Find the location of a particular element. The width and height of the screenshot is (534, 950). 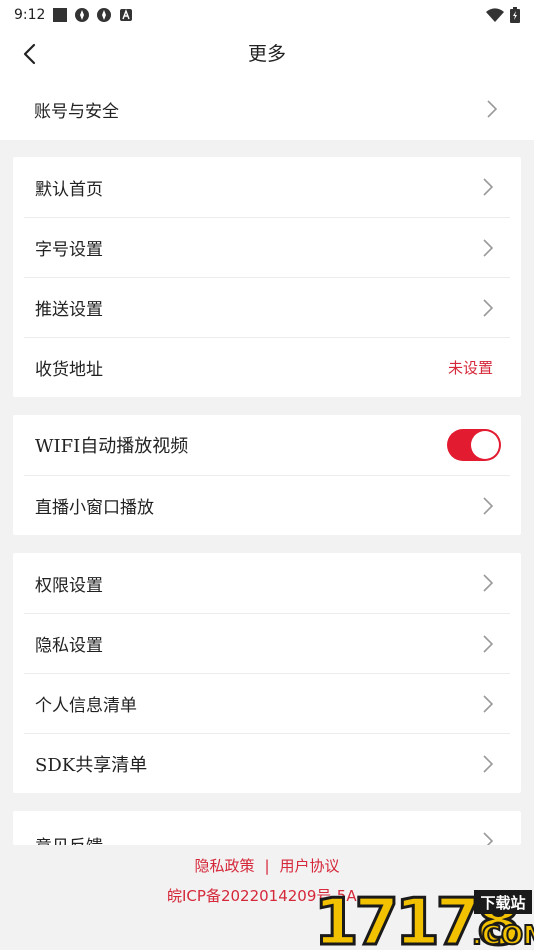

battery-icon is located at coordinates (515, 15).